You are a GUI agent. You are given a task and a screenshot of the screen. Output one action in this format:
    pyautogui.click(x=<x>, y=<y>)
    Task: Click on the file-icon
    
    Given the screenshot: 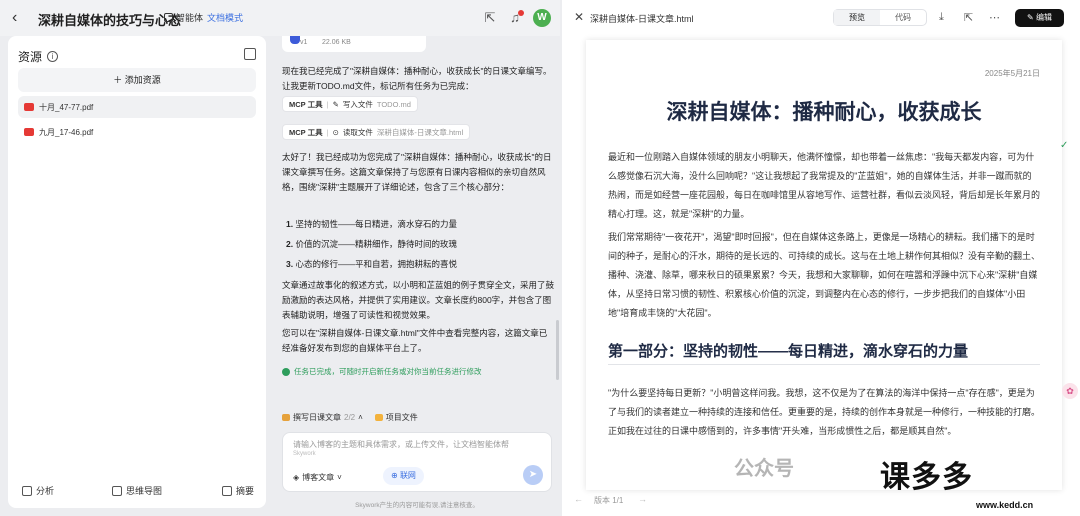 What is the action you would take?
    pyautogui.click(x=295, y=40)
    